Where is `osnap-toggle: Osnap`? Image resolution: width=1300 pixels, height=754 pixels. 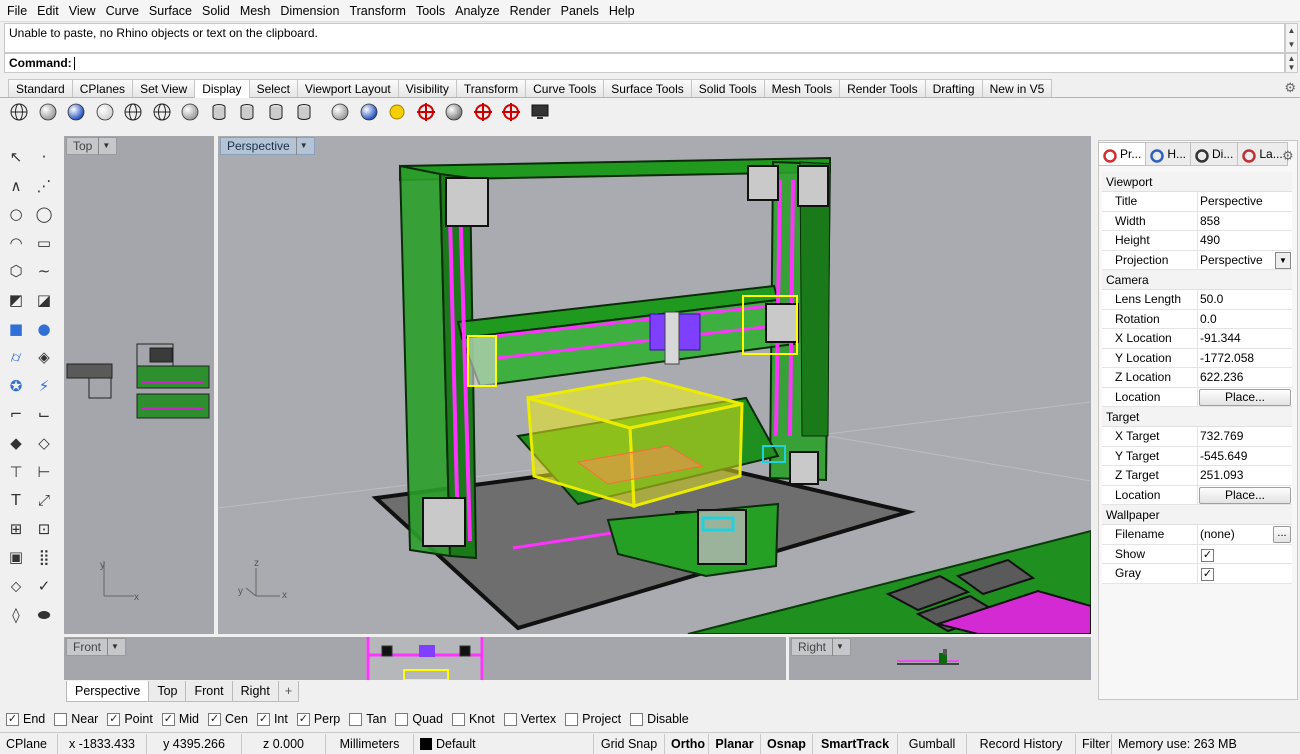 osnap-toggle: Osnap is located at coordinates (787, 743).